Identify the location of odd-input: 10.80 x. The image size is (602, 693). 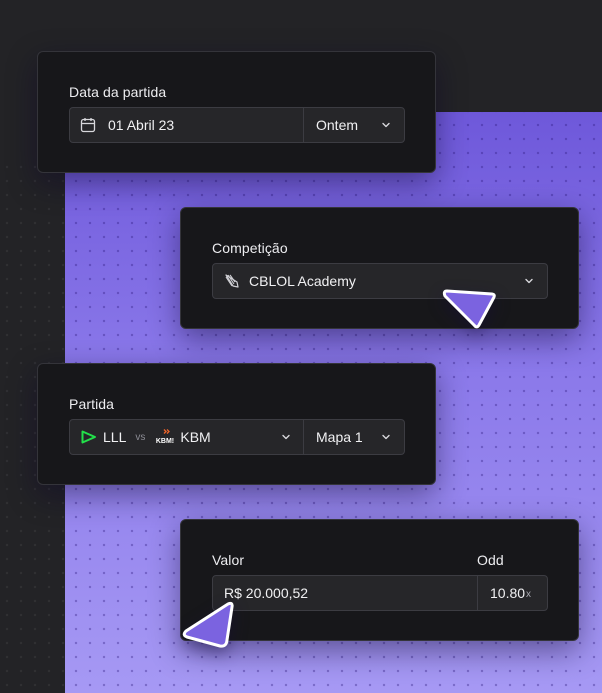
(512, 593).